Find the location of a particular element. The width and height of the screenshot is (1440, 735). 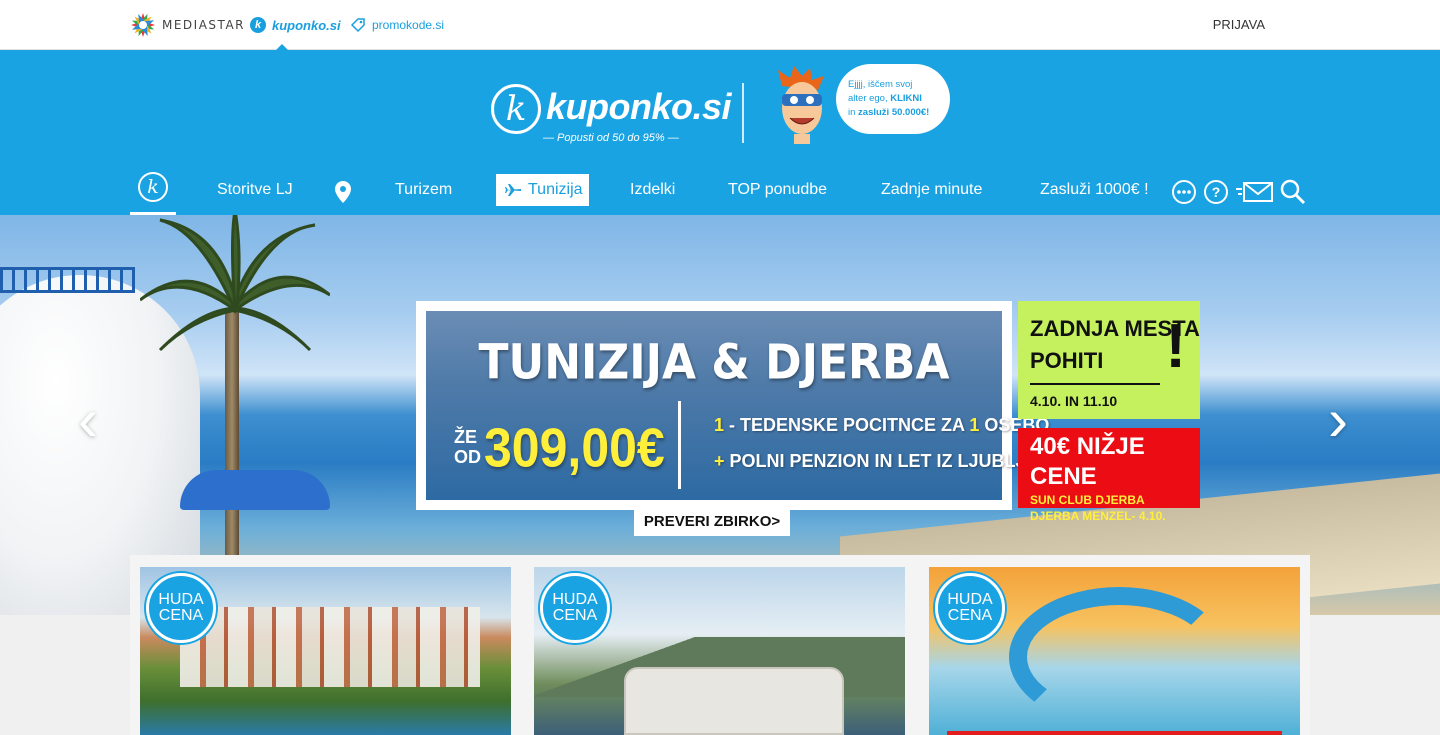

site-logo-icon: k is located at coordinates (516, 109).